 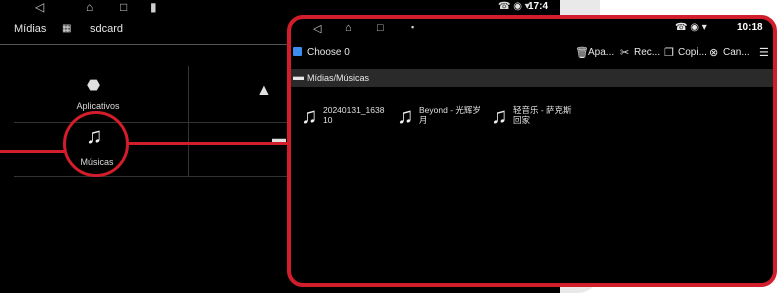 I want to click on callout-connector-right, so click(x=209, y=143).